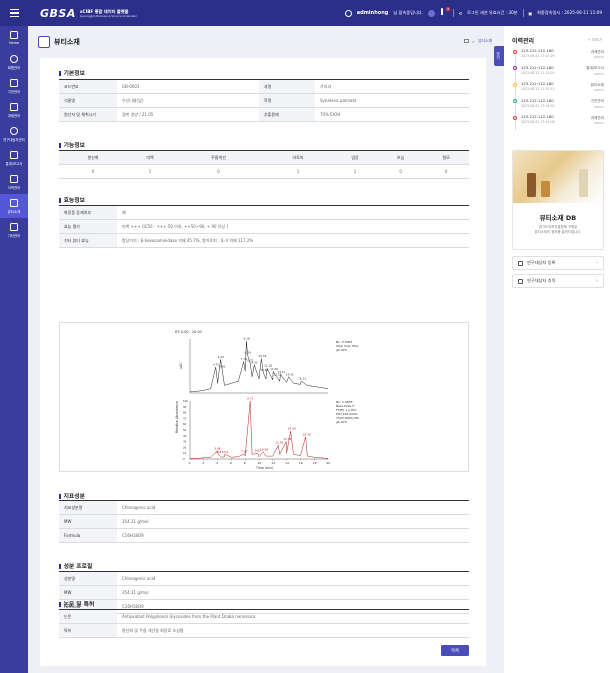  What do you see at coordinates (244, 451) in the screenshot?
I see `peak-label: 7.87` at bounding box center [244, 451].